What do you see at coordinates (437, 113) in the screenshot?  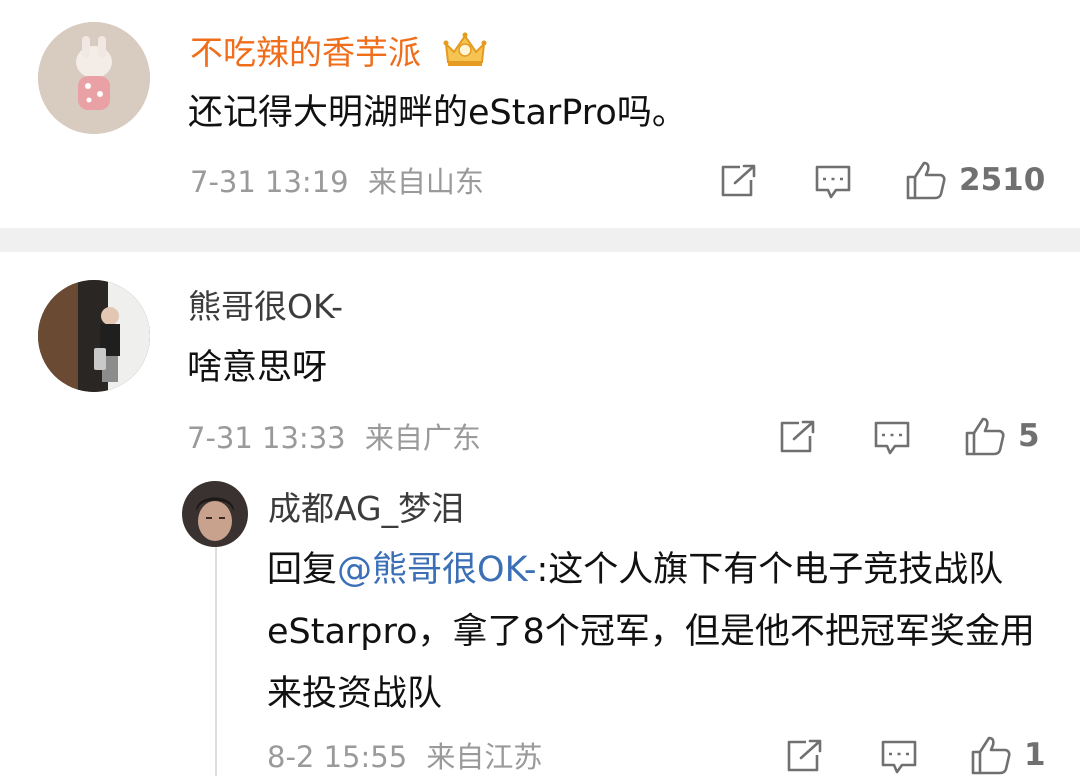 I see `comment-text: 还记得大明湖畔的eStarPro吗。` at bounding box center [437, 113].